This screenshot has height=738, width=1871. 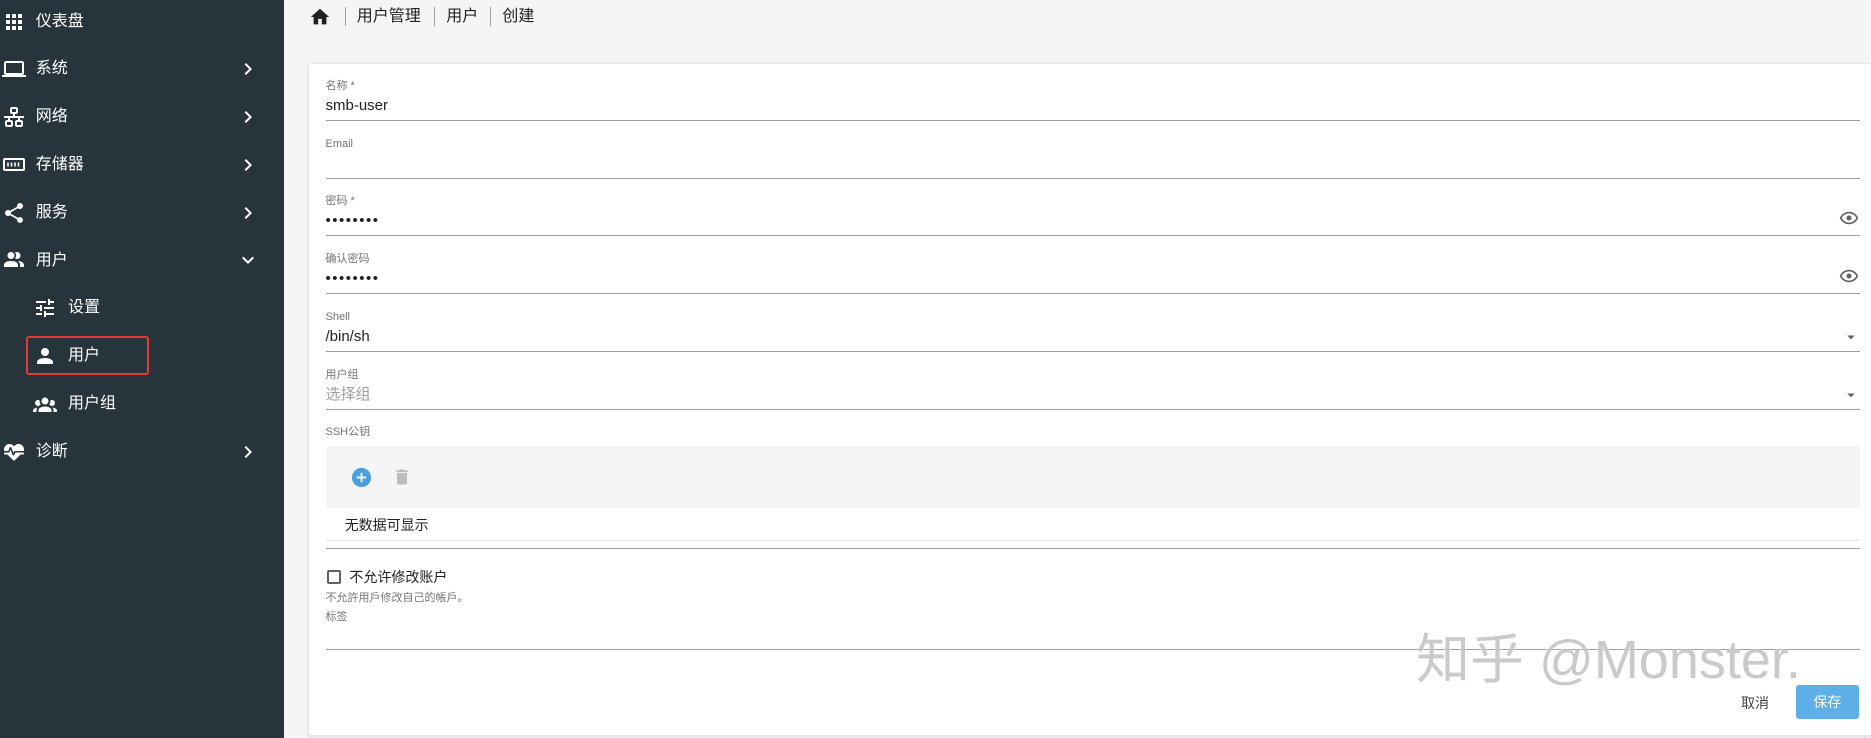 What do you see at coordinates (386, 524) in the screenshot?
I see `ssh-keys-empty-text: 无数据可显示` at bounding box center [386, 524].